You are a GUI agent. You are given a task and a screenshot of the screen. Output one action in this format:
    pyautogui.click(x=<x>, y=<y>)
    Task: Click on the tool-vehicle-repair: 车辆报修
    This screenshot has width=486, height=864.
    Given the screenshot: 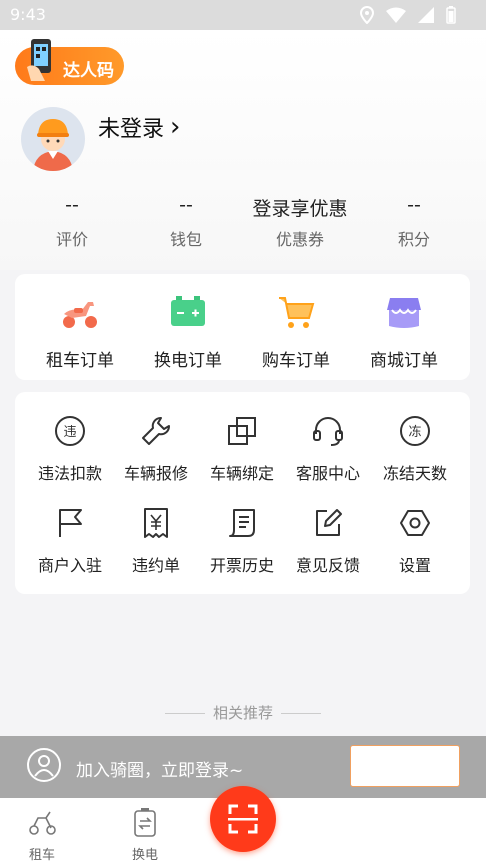 What is the action you would take?
    pyautogui.click(x=156, y=449)
    